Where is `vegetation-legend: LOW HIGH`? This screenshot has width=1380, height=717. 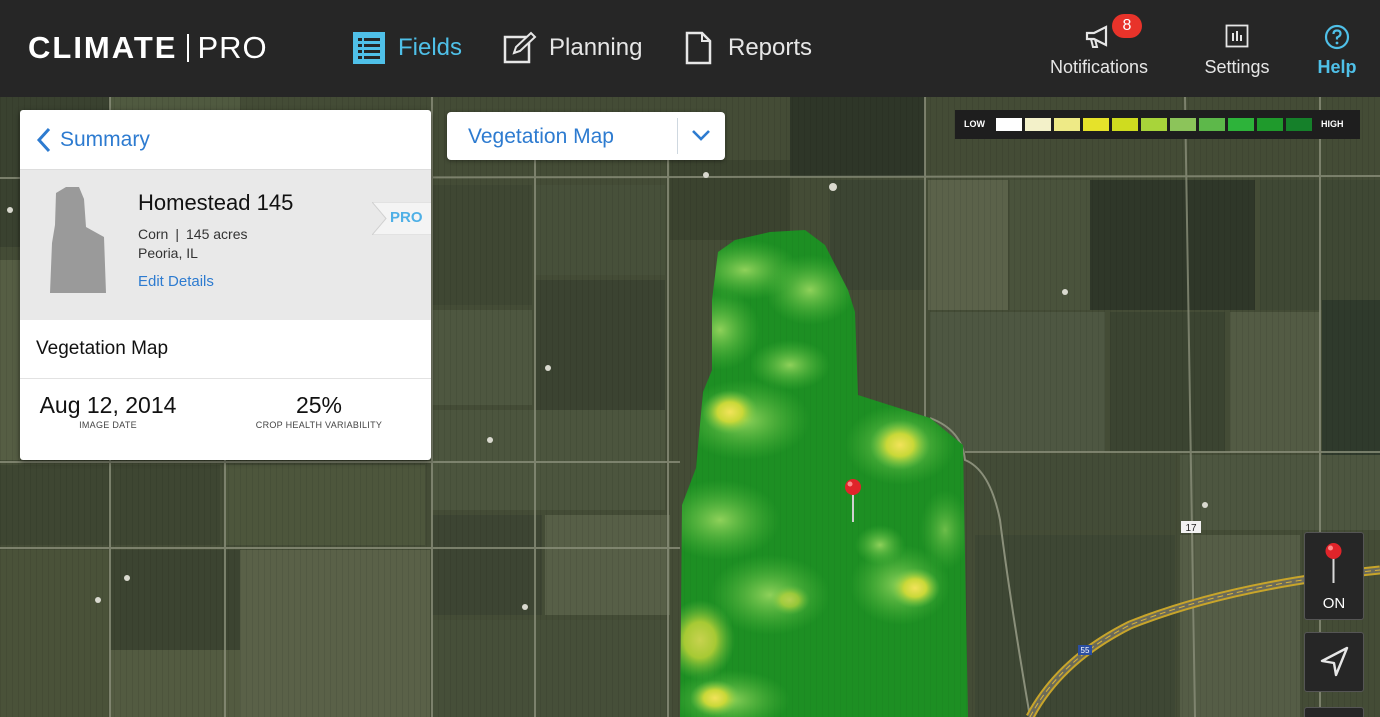 vegetation-legend: LOW HIGH is located at coordinates (1157, 124).